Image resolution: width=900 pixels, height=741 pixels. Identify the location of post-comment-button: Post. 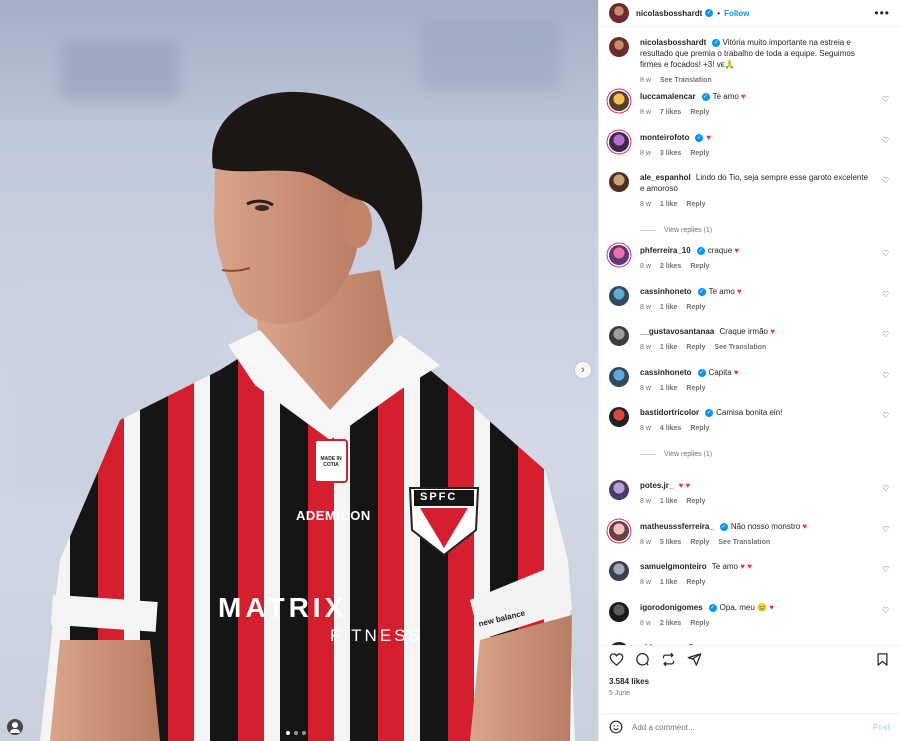
(881, 727).